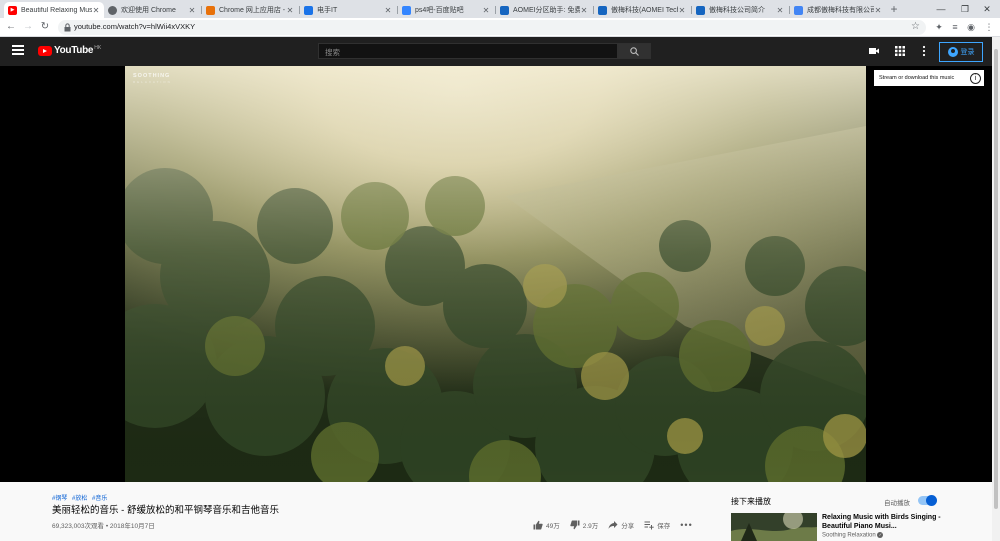  I want to click on stream-download-card: Stream or download this music i, so click(929, 78).